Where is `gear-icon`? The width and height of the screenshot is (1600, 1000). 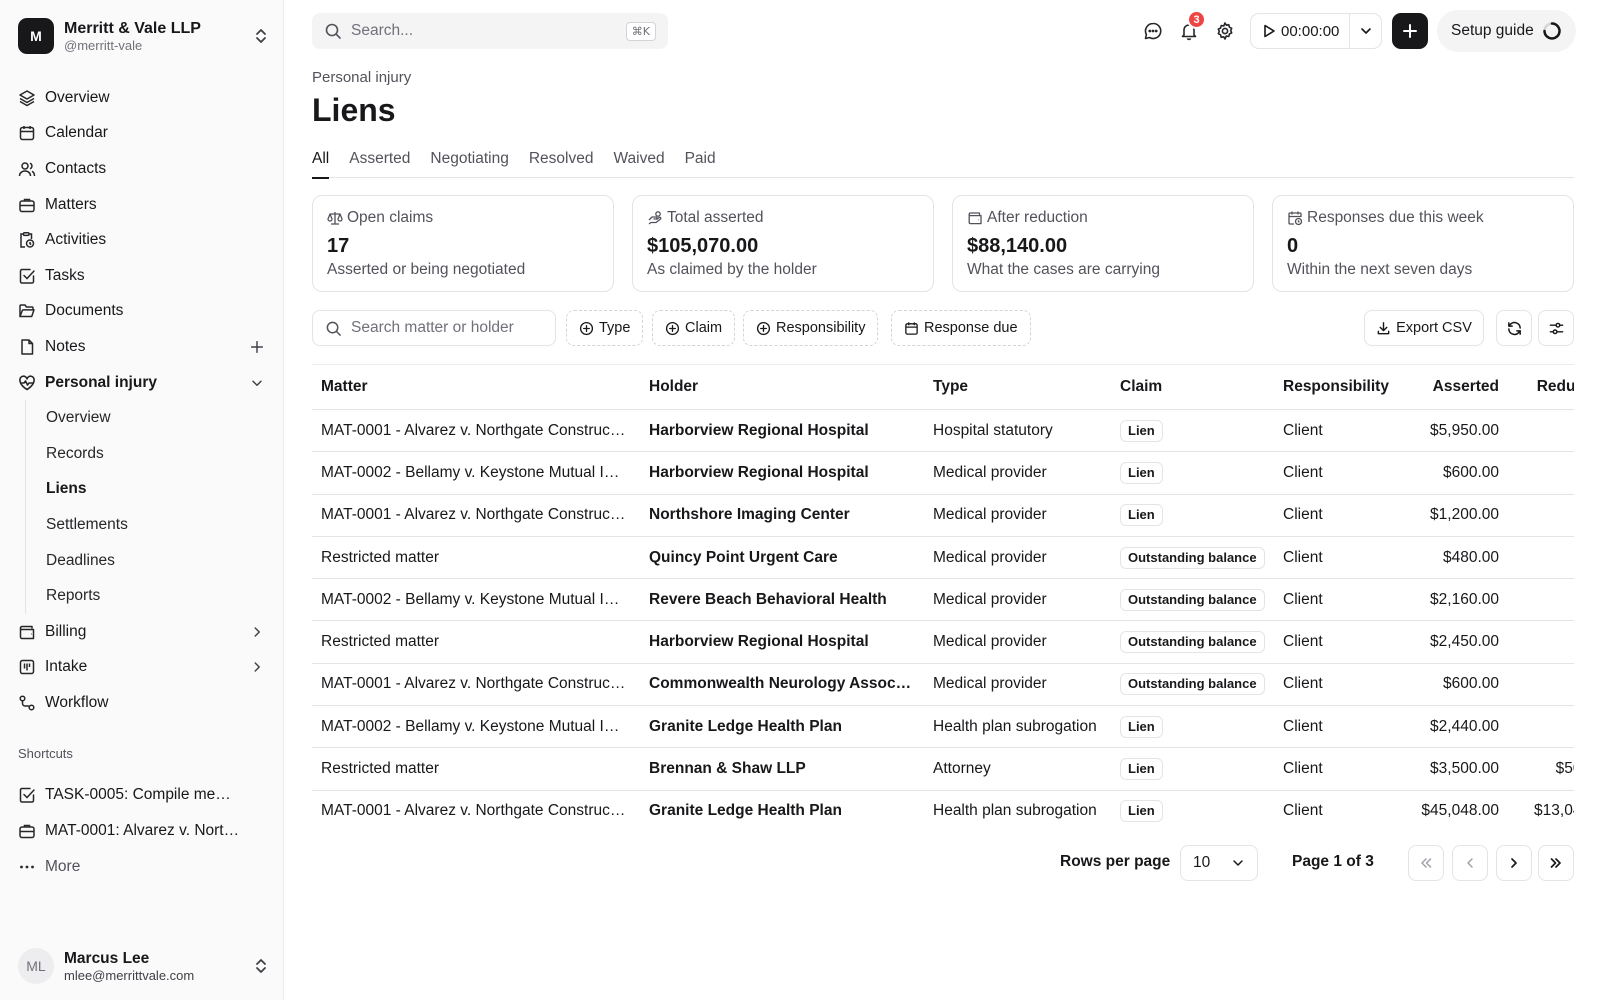
gear-icon is located at coordinates (1225, 31).